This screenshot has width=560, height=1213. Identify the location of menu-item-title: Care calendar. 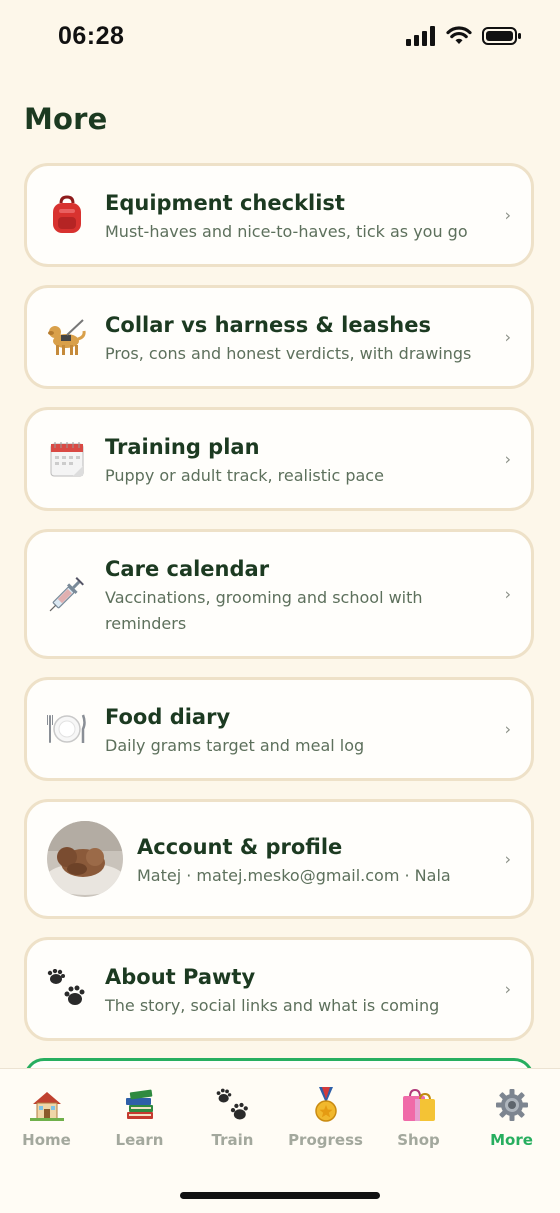
(187, 569).